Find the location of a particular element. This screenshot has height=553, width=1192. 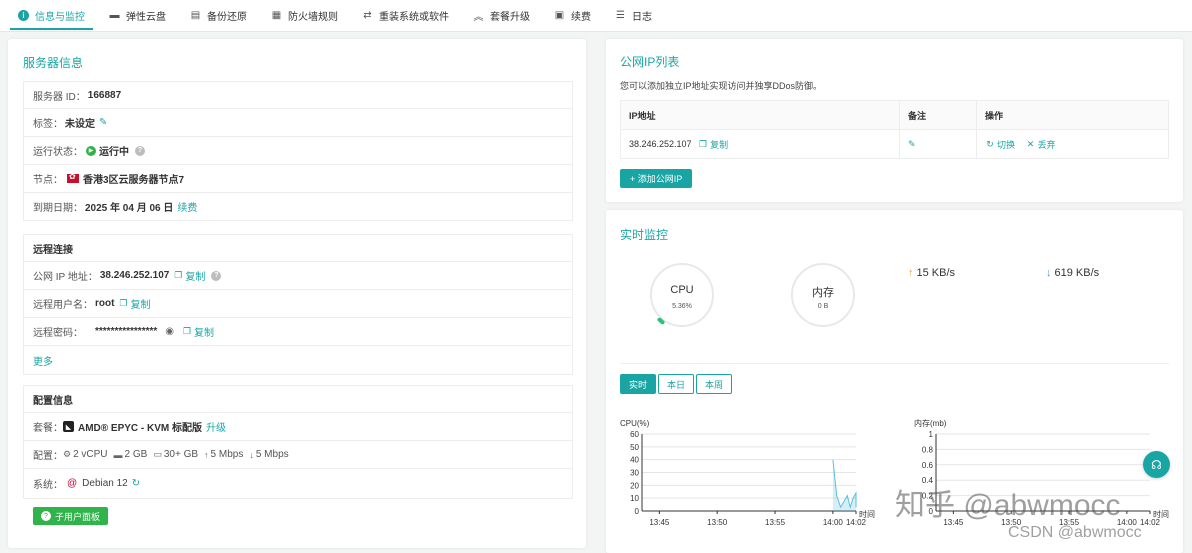

y-tick-label: 50 is located at coordinates (634, 447).